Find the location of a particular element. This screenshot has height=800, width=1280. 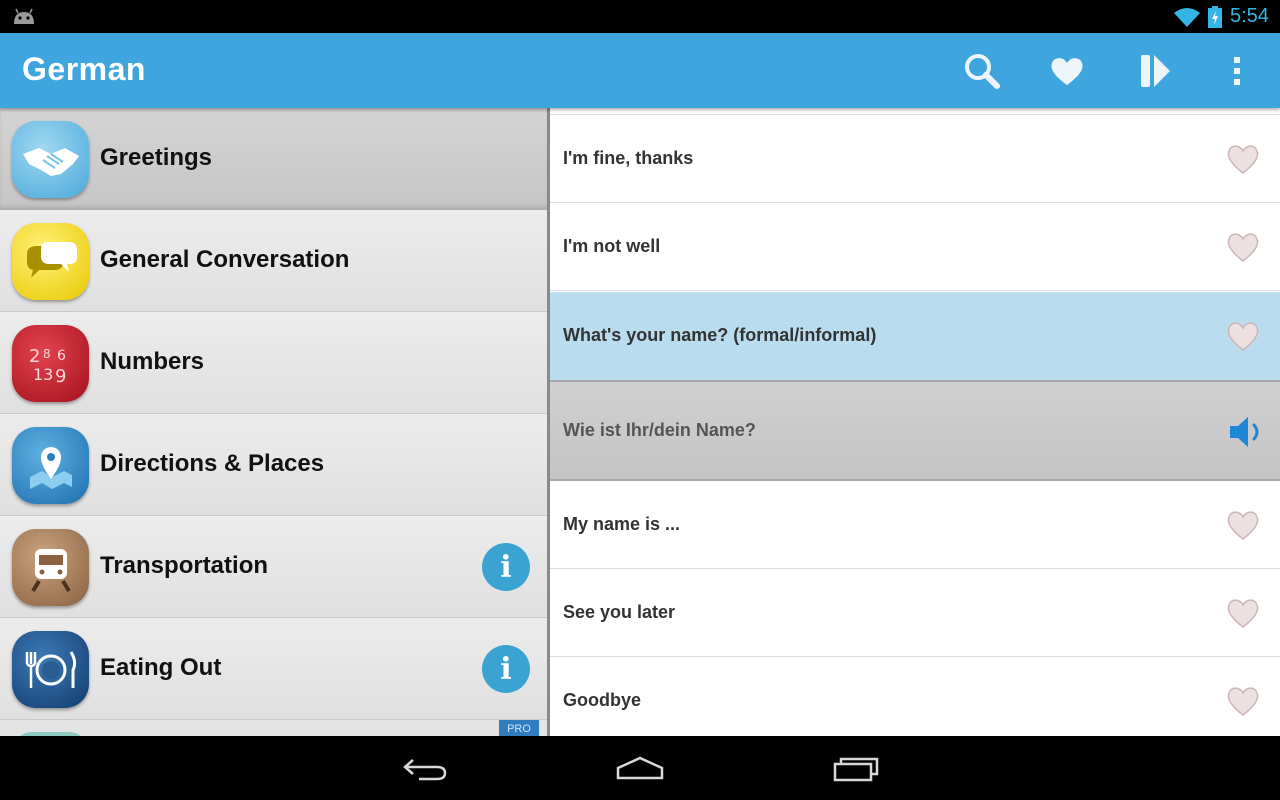

search-button is located at coordinates (982, 71).